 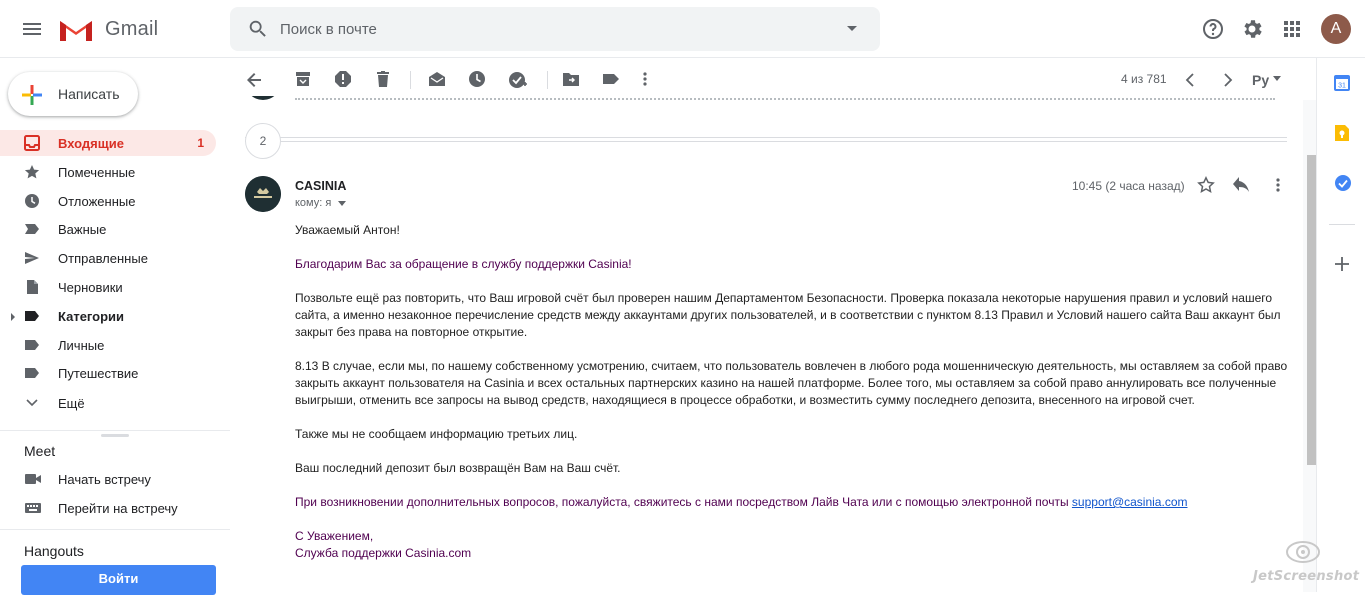 What do you see at coordinates (1206, 185) in the screenshot?
I see `star-outline-icon` at bounding box center [1206, 185].